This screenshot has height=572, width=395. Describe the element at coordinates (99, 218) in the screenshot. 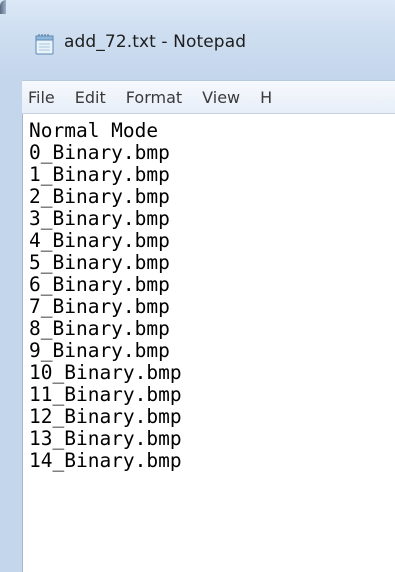

I see `text-line: 3_Binary.bmp` at that location.